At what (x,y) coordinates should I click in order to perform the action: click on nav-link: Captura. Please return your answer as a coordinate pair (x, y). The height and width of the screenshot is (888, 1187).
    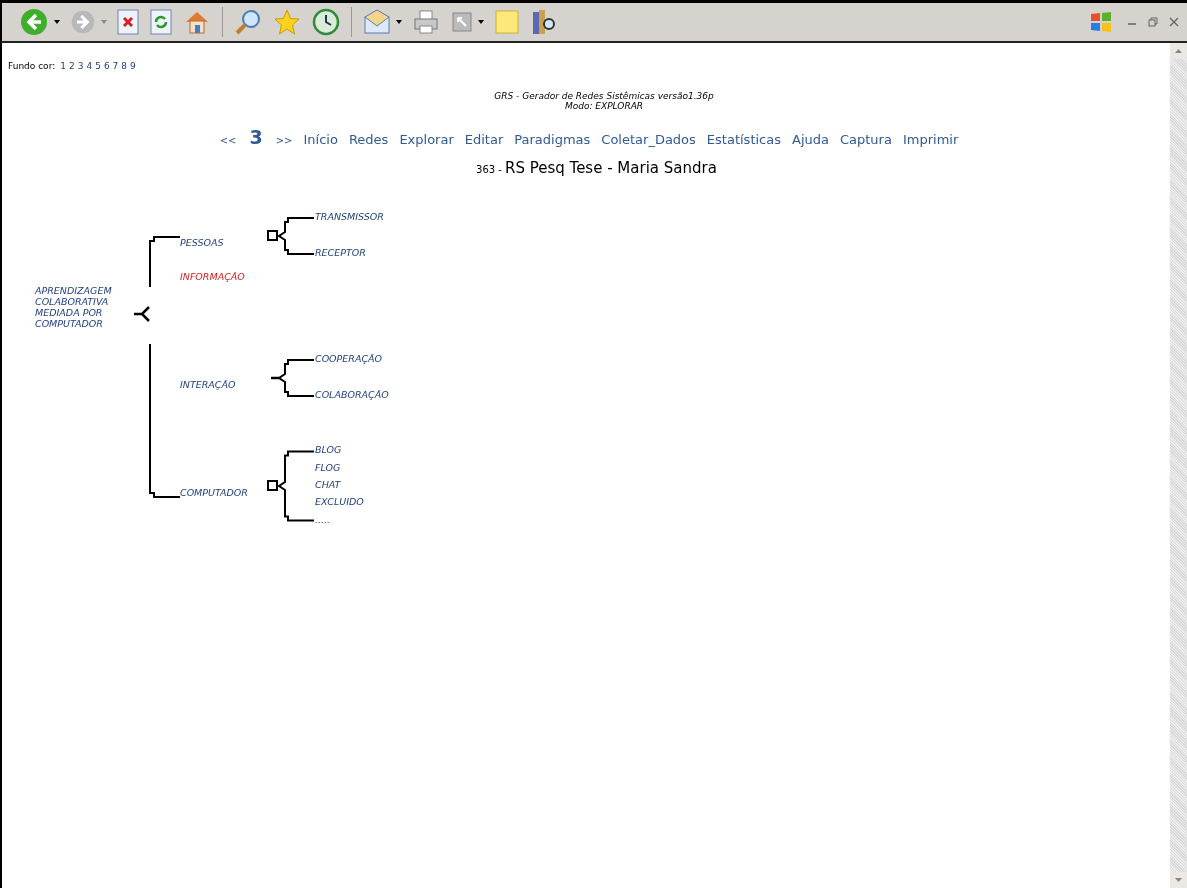
    Looking at the image, I should click on (865, 139).